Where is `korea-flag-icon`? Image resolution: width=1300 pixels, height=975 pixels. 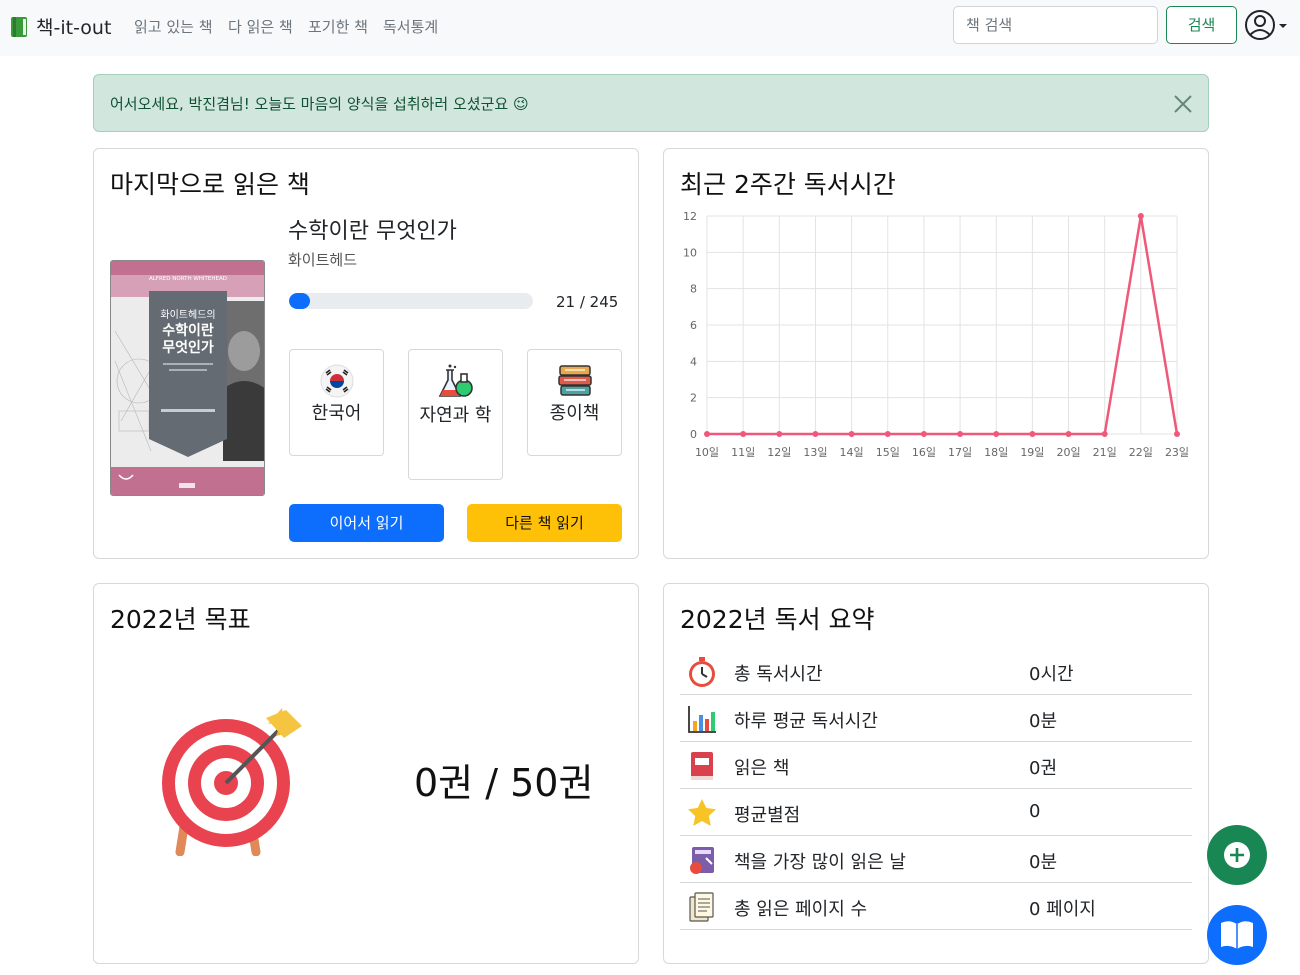 korea-flag-icon is located at coordinates (336, 381).